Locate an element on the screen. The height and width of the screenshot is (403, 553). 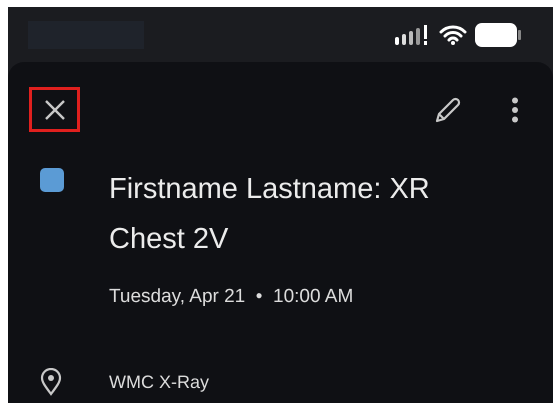
more-options-icon is located at coordinates (515, 109).